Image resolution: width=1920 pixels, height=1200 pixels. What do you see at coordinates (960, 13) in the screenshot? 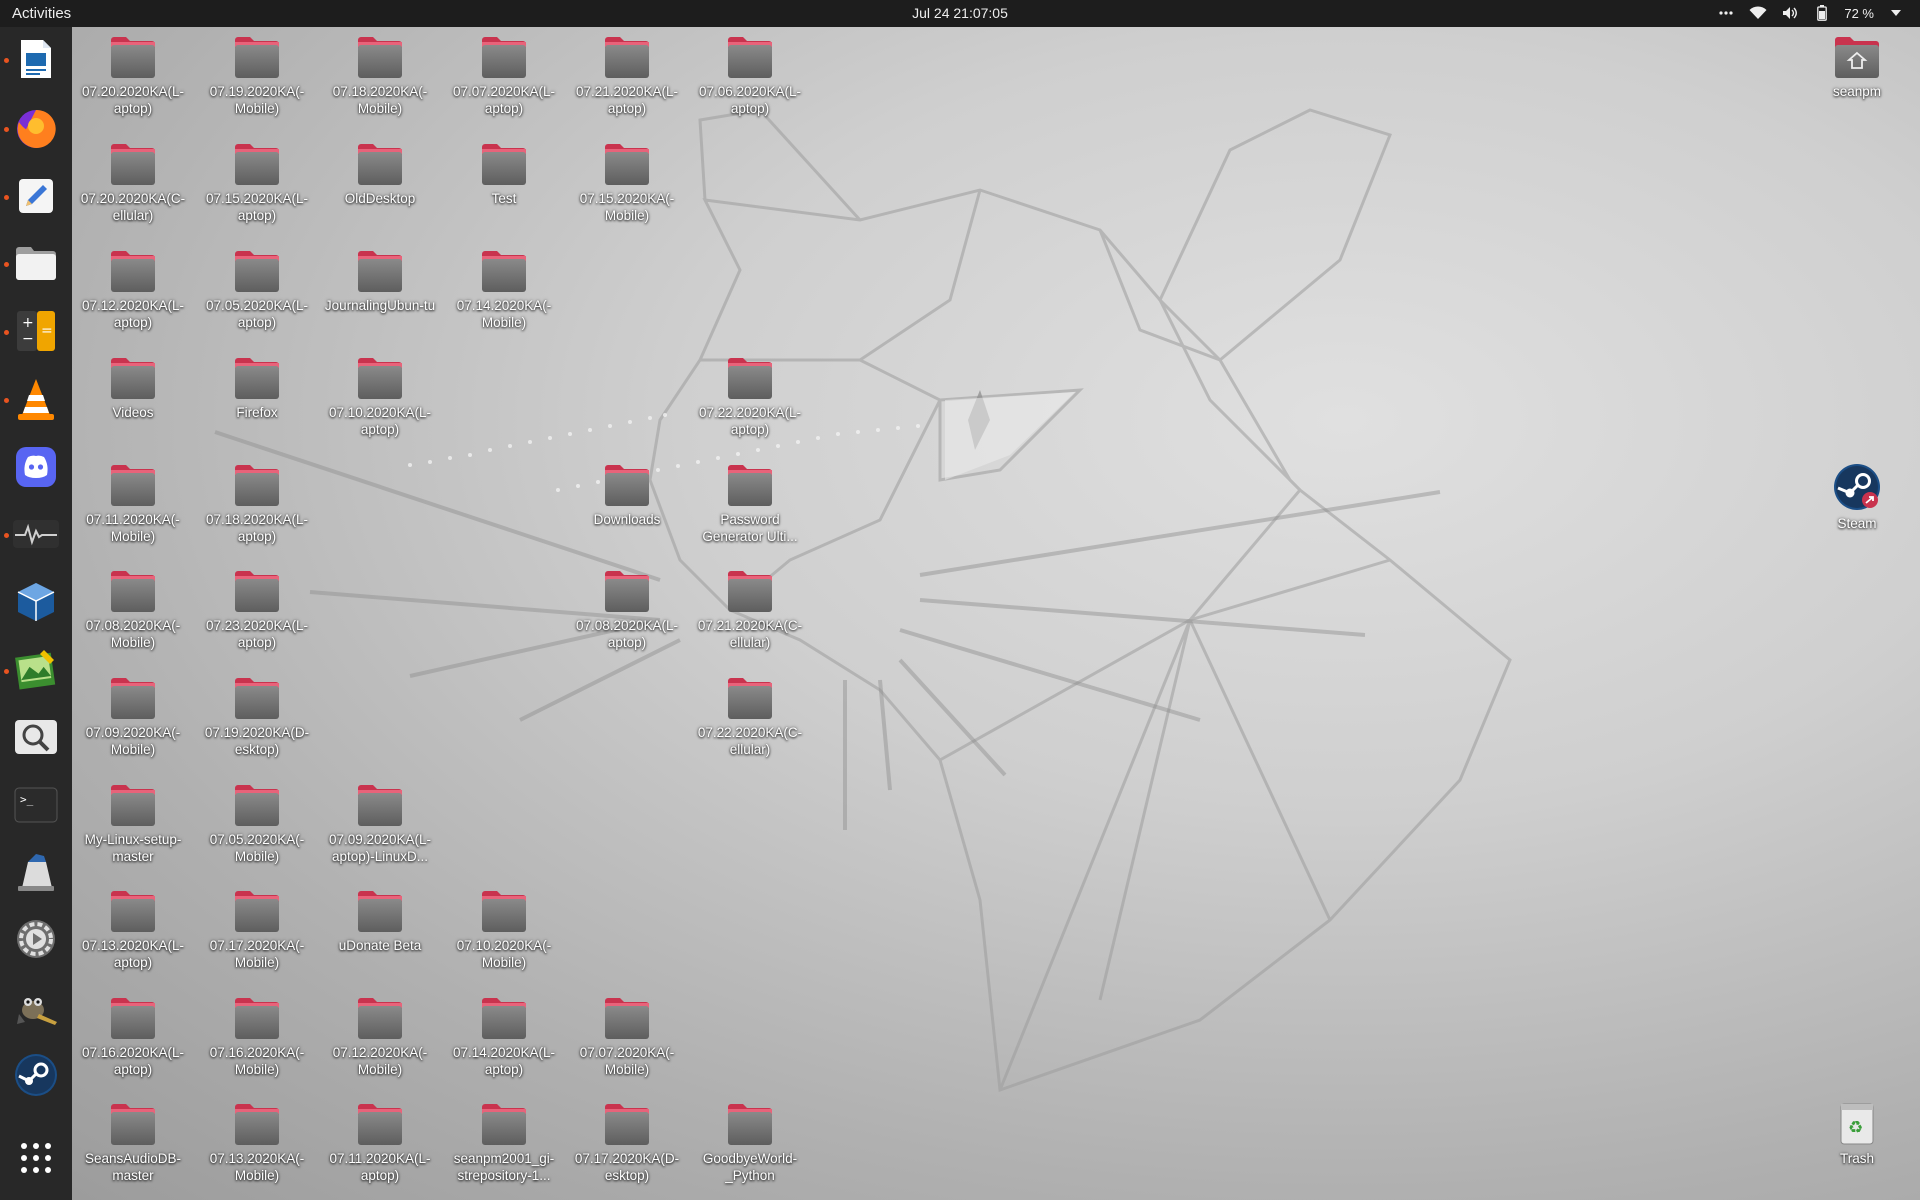
I see `clock: Jul 24 21:07:05` at bounding box center [960, 13].